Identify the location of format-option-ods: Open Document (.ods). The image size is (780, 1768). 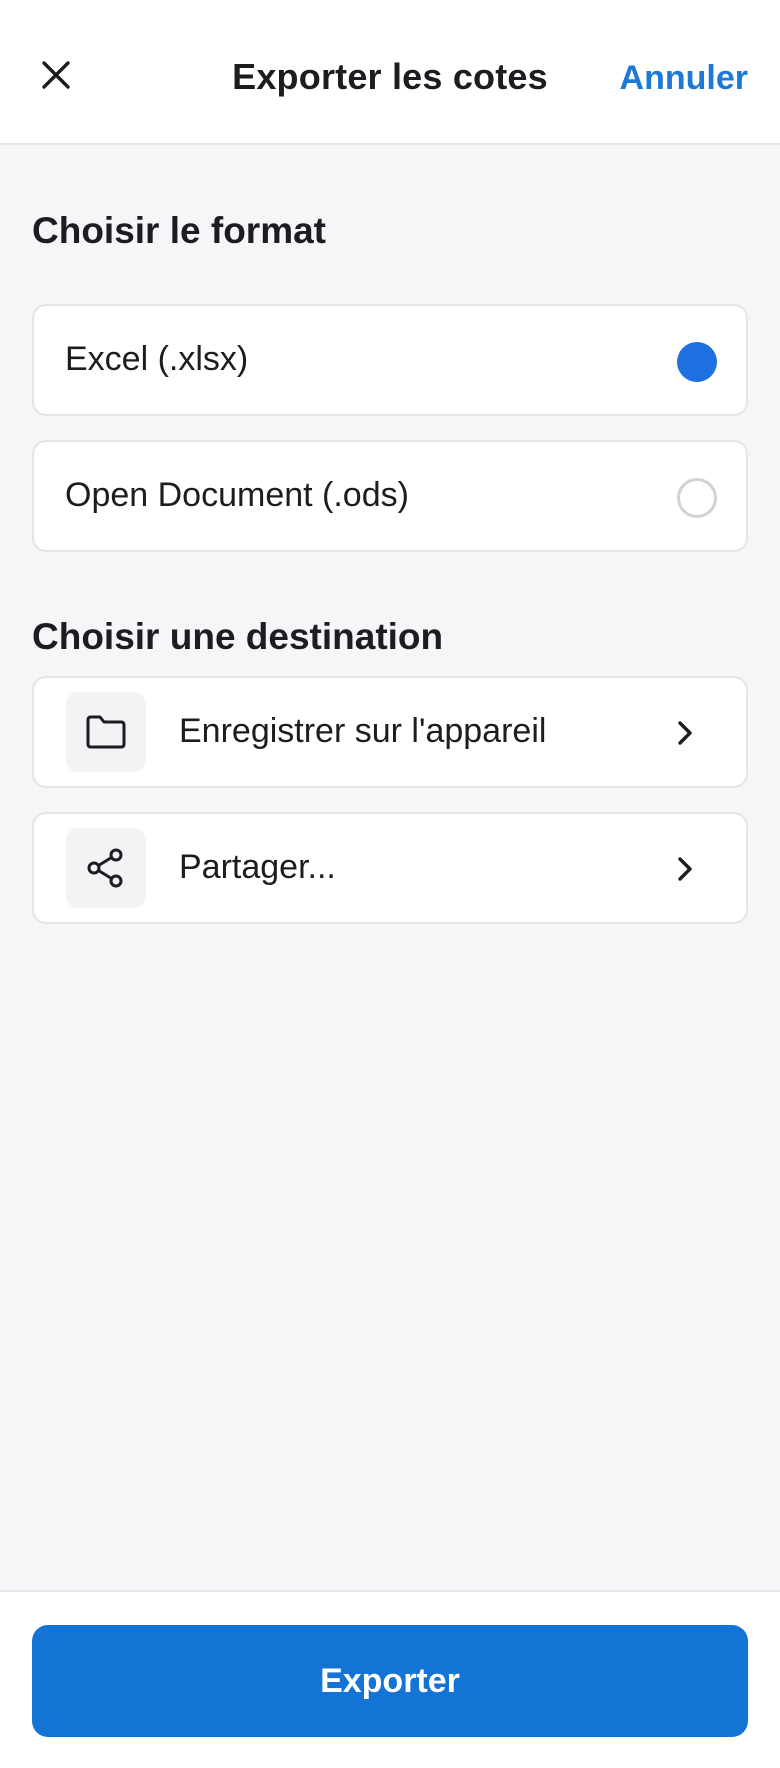
(390, 496).